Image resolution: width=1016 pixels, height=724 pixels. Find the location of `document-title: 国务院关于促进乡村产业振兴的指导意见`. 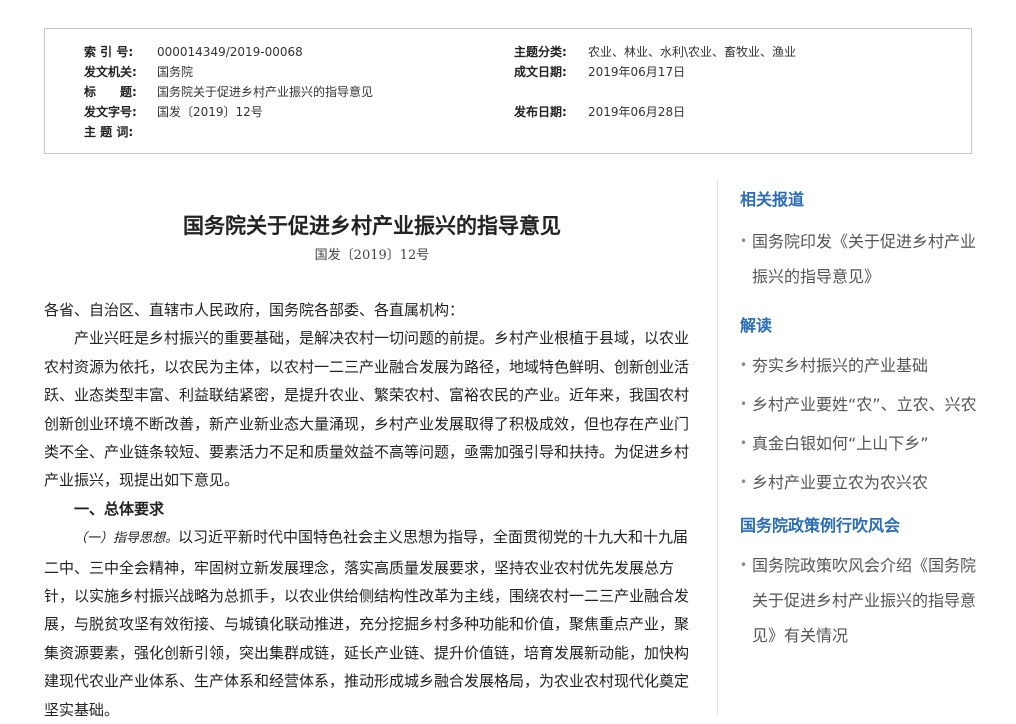

document-title: 国务院关于促进乡村产业振兴的指导意见 is located at coordinates (372, 226).